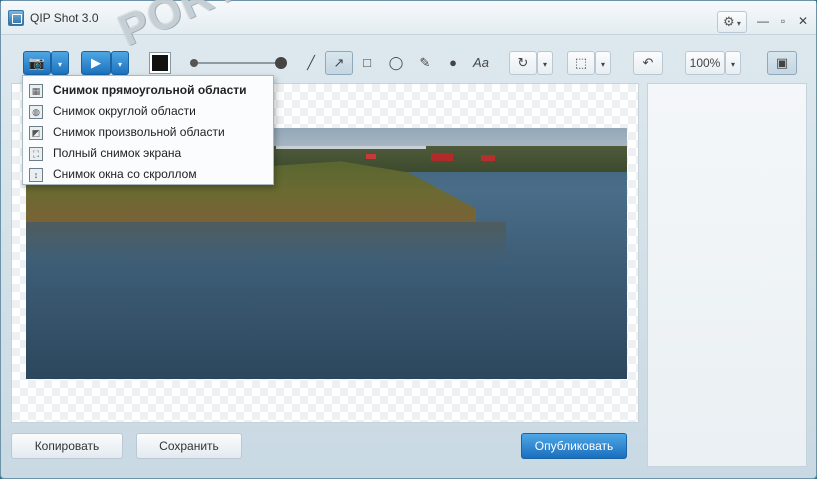 This screenshot has width=817, height=479. Describe the element at coordinates (281, 63) in the screenshot. I see `slider-handle` at that location.